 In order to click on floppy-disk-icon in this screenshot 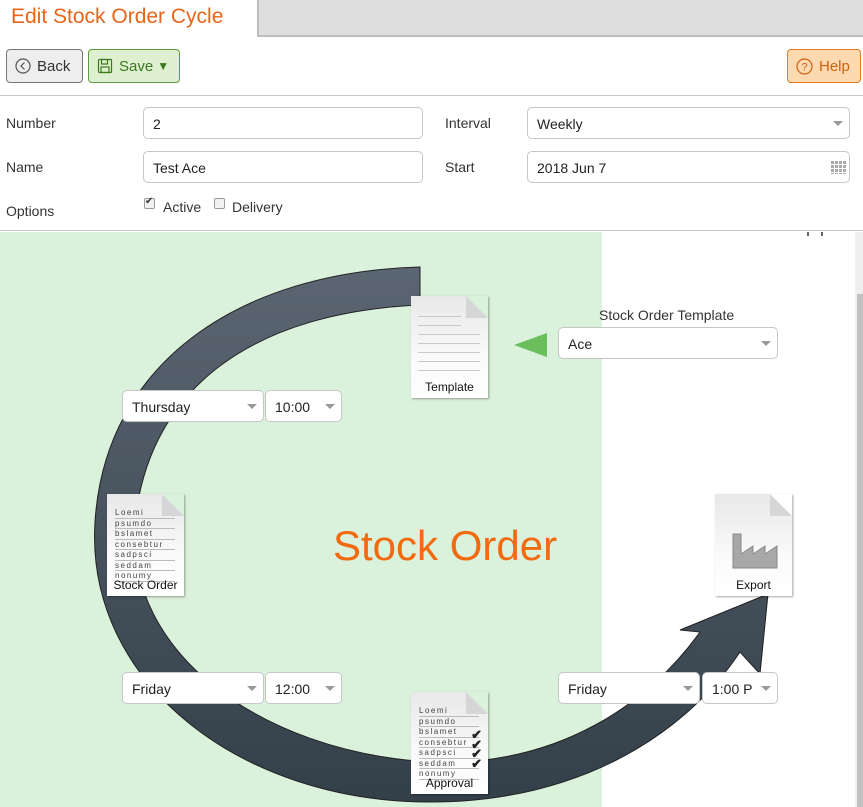, I will do `click(105, 66)`.